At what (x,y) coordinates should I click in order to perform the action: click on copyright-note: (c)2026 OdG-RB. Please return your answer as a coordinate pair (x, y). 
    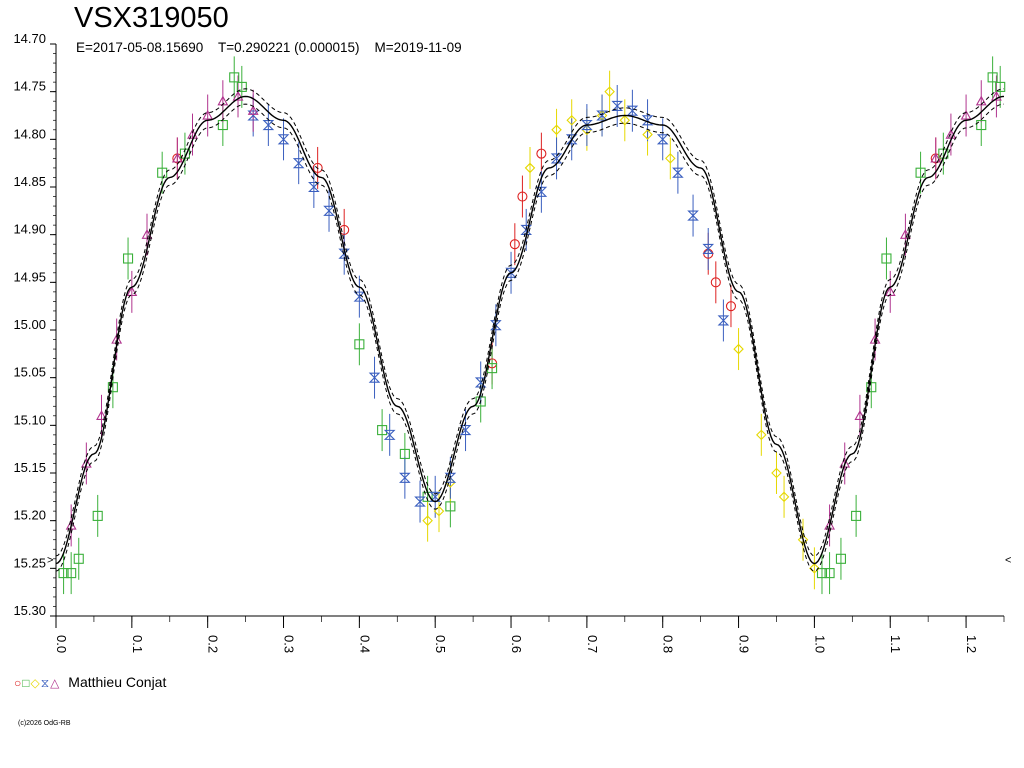
    Looking at the image, I should click on (44, 723).